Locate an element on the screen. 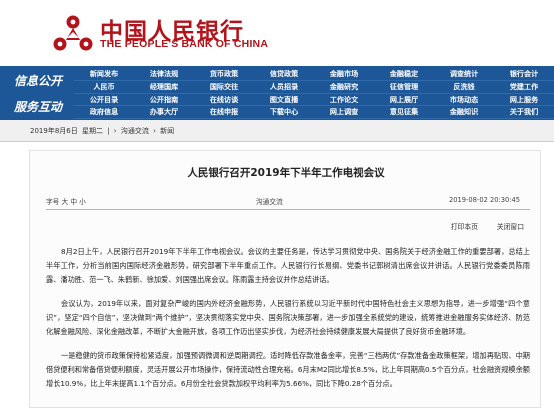 The height and width of the screenshot is (408, 554). nav-item: 调查统计 is located at coordinates (464, 74).